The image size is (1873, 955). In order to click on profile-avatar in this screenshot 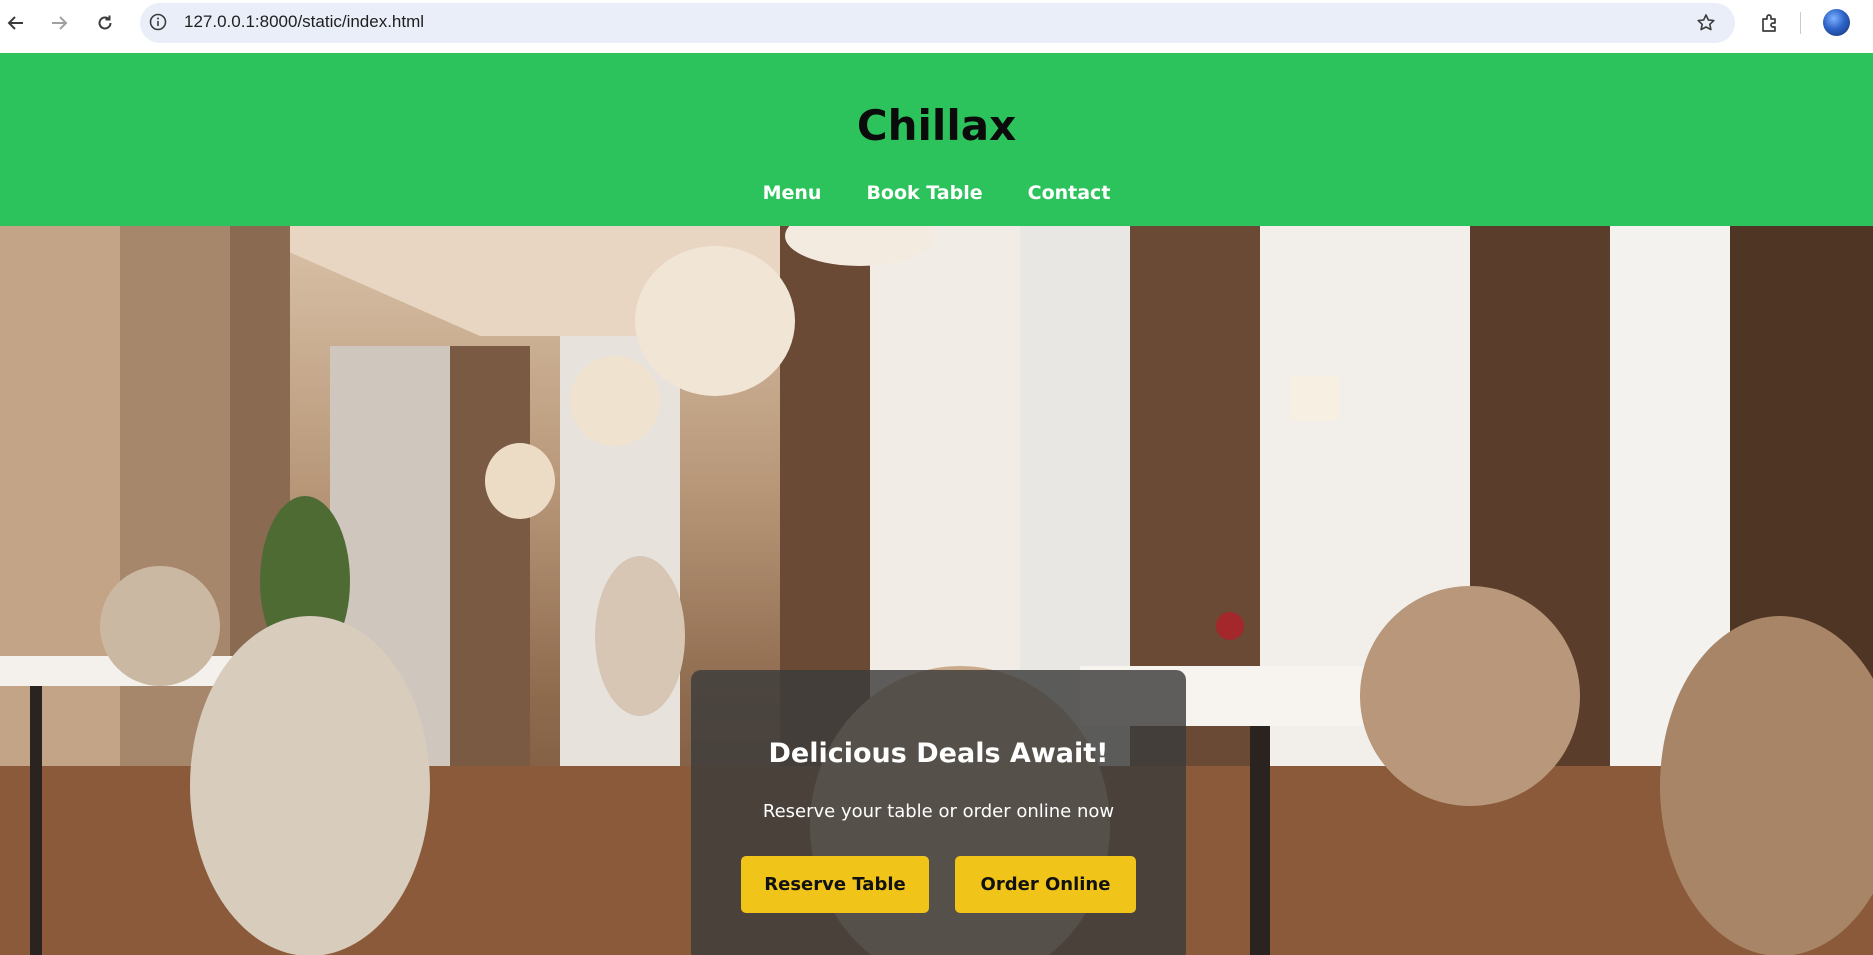, I will do `click(1836, 22)`.